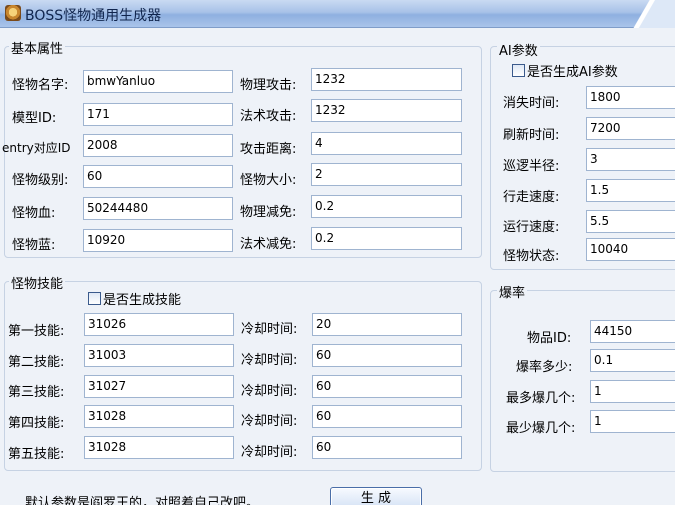 The height and width of the screenshot is (505, 675). I want to click on monster-mp-label: 怪物蓝:, so click(34, 245).